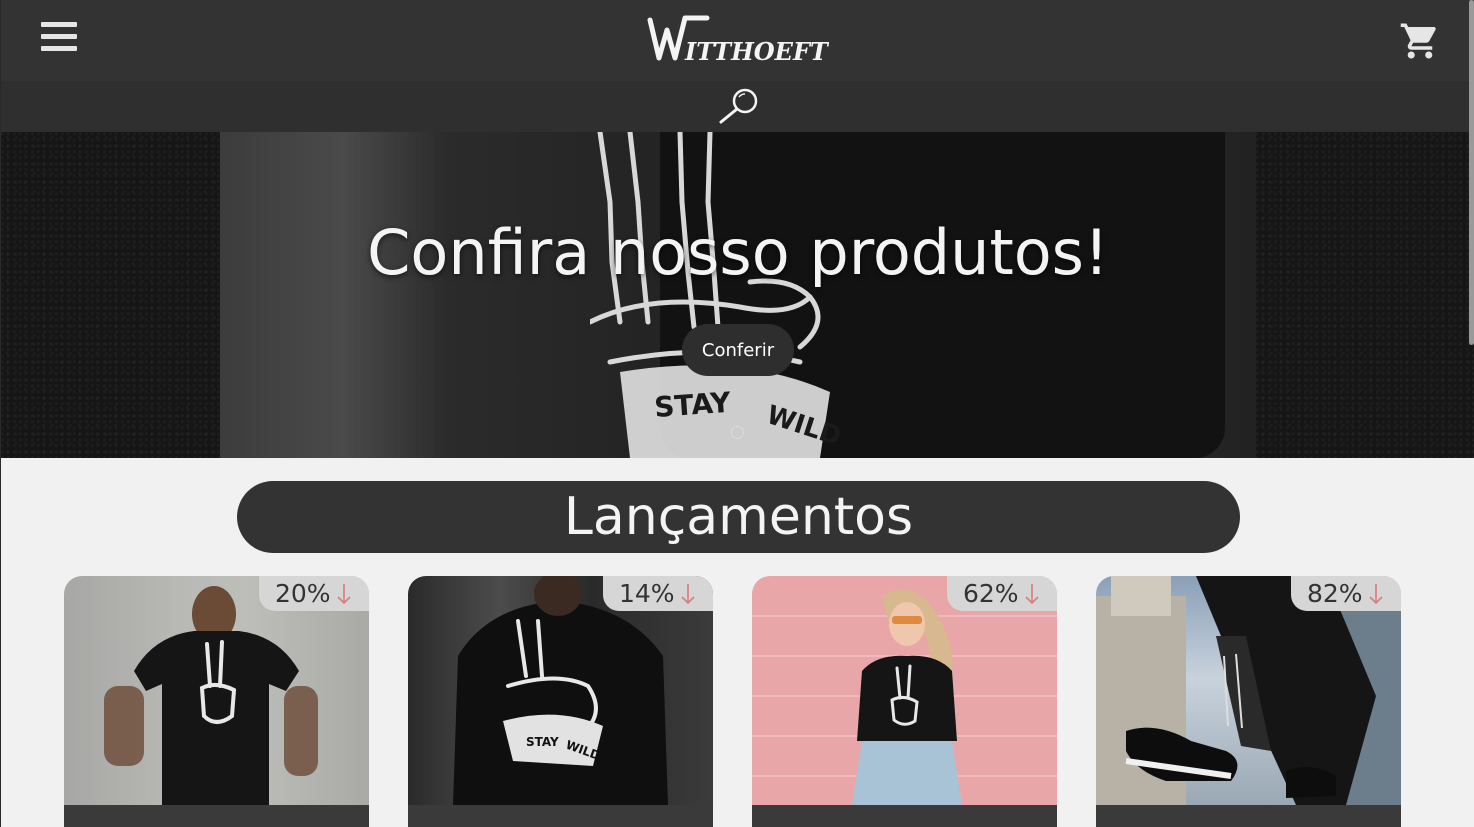 The height and width of the screenshot is (827, 1474). I want to click on hero-texture-left, so click(110, 295).